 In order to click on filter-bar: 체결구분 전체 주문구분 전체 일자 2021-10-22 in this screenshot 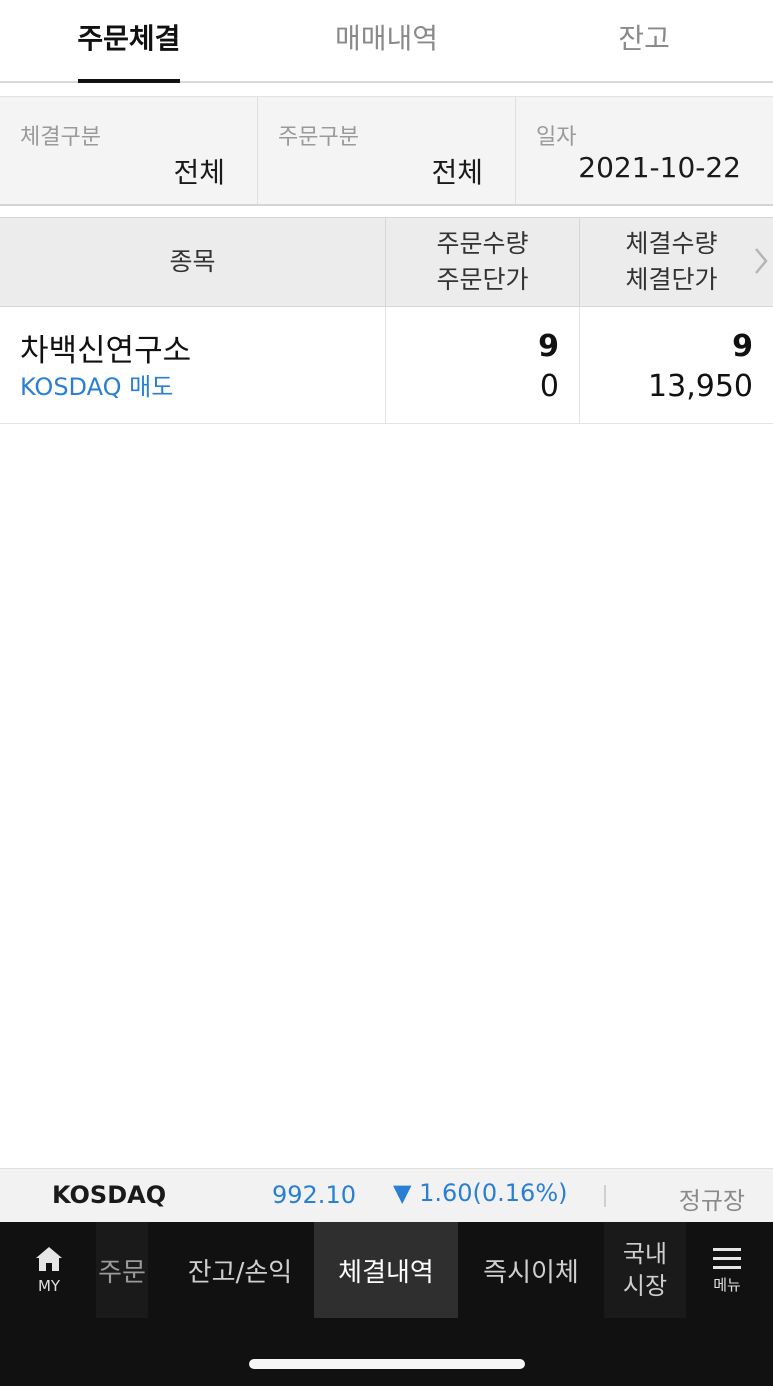, I will do `click(386, 151)`.